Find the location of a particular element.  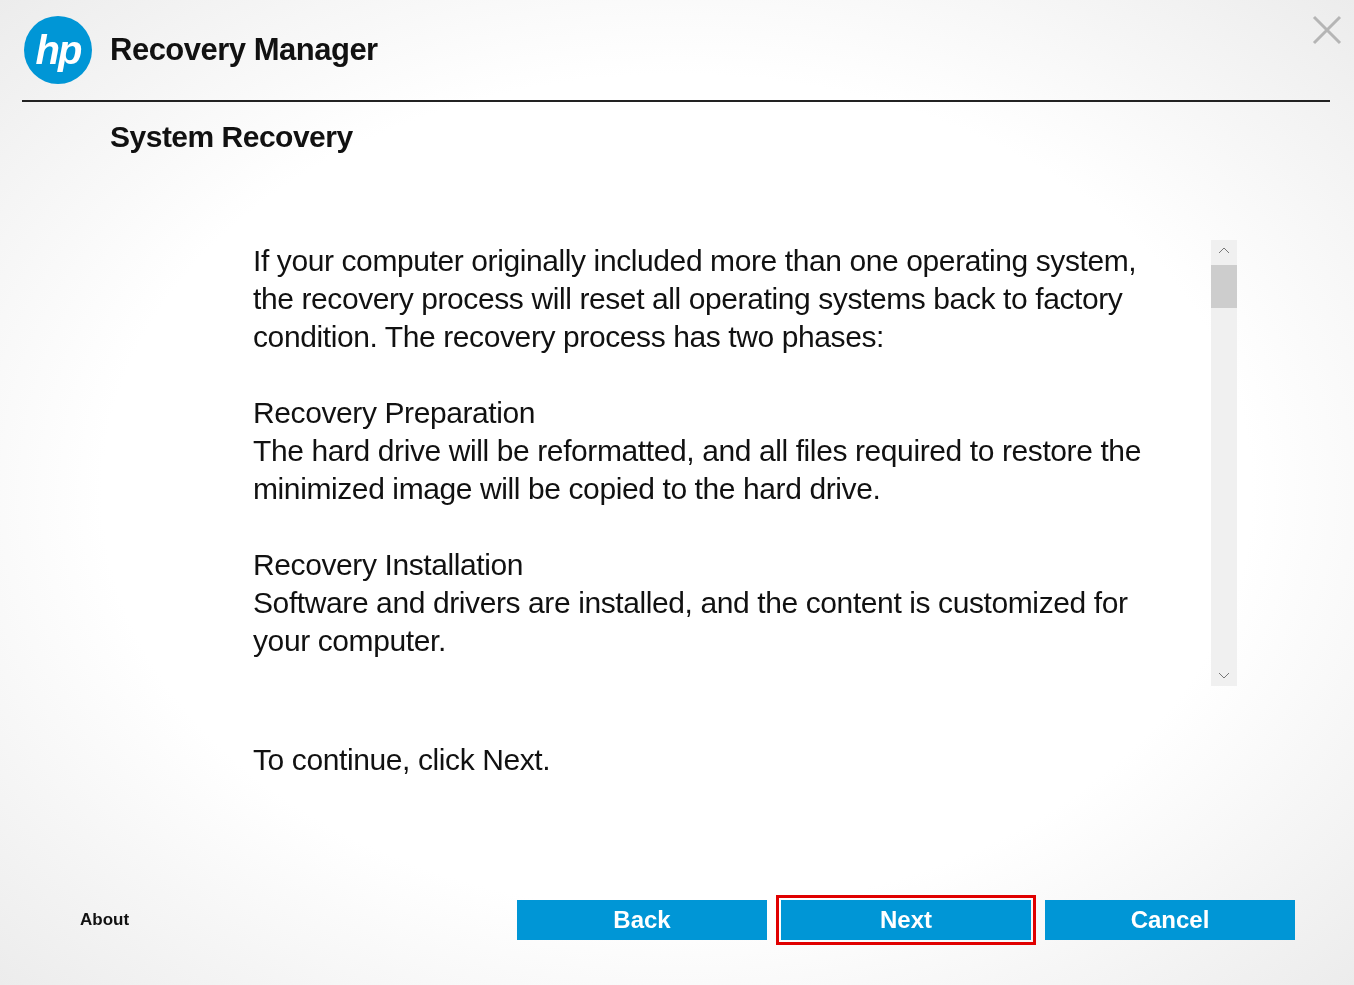

instruction-text: To continue, click Next. is located at coordinates (402, 760).